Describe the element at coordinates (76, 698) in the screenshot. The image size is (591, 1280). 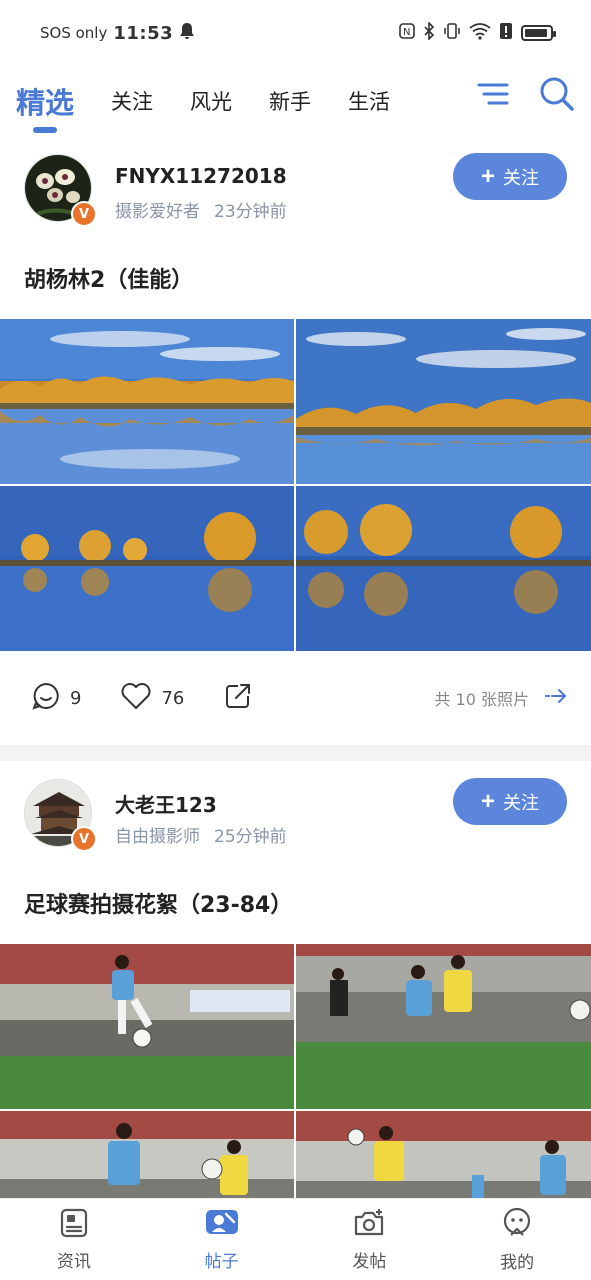
I see `comment-count: 9` at that location.